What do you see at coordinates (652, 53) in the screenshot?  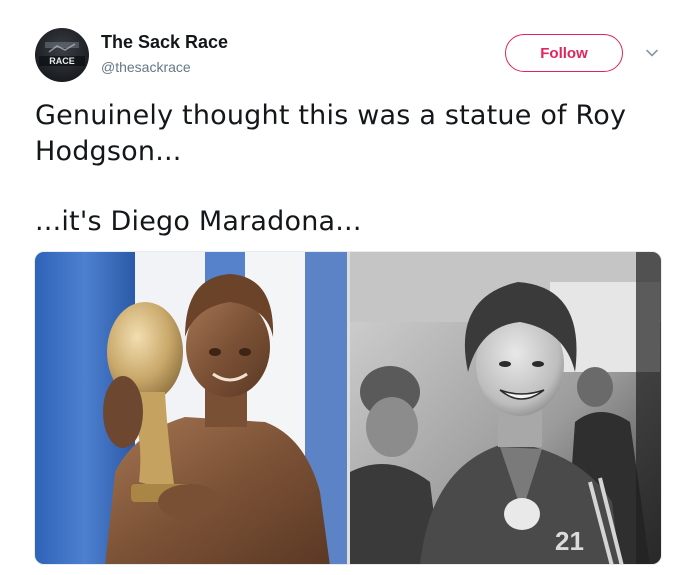 I see `chevron-down-icon` at bounding box center [652, 53].